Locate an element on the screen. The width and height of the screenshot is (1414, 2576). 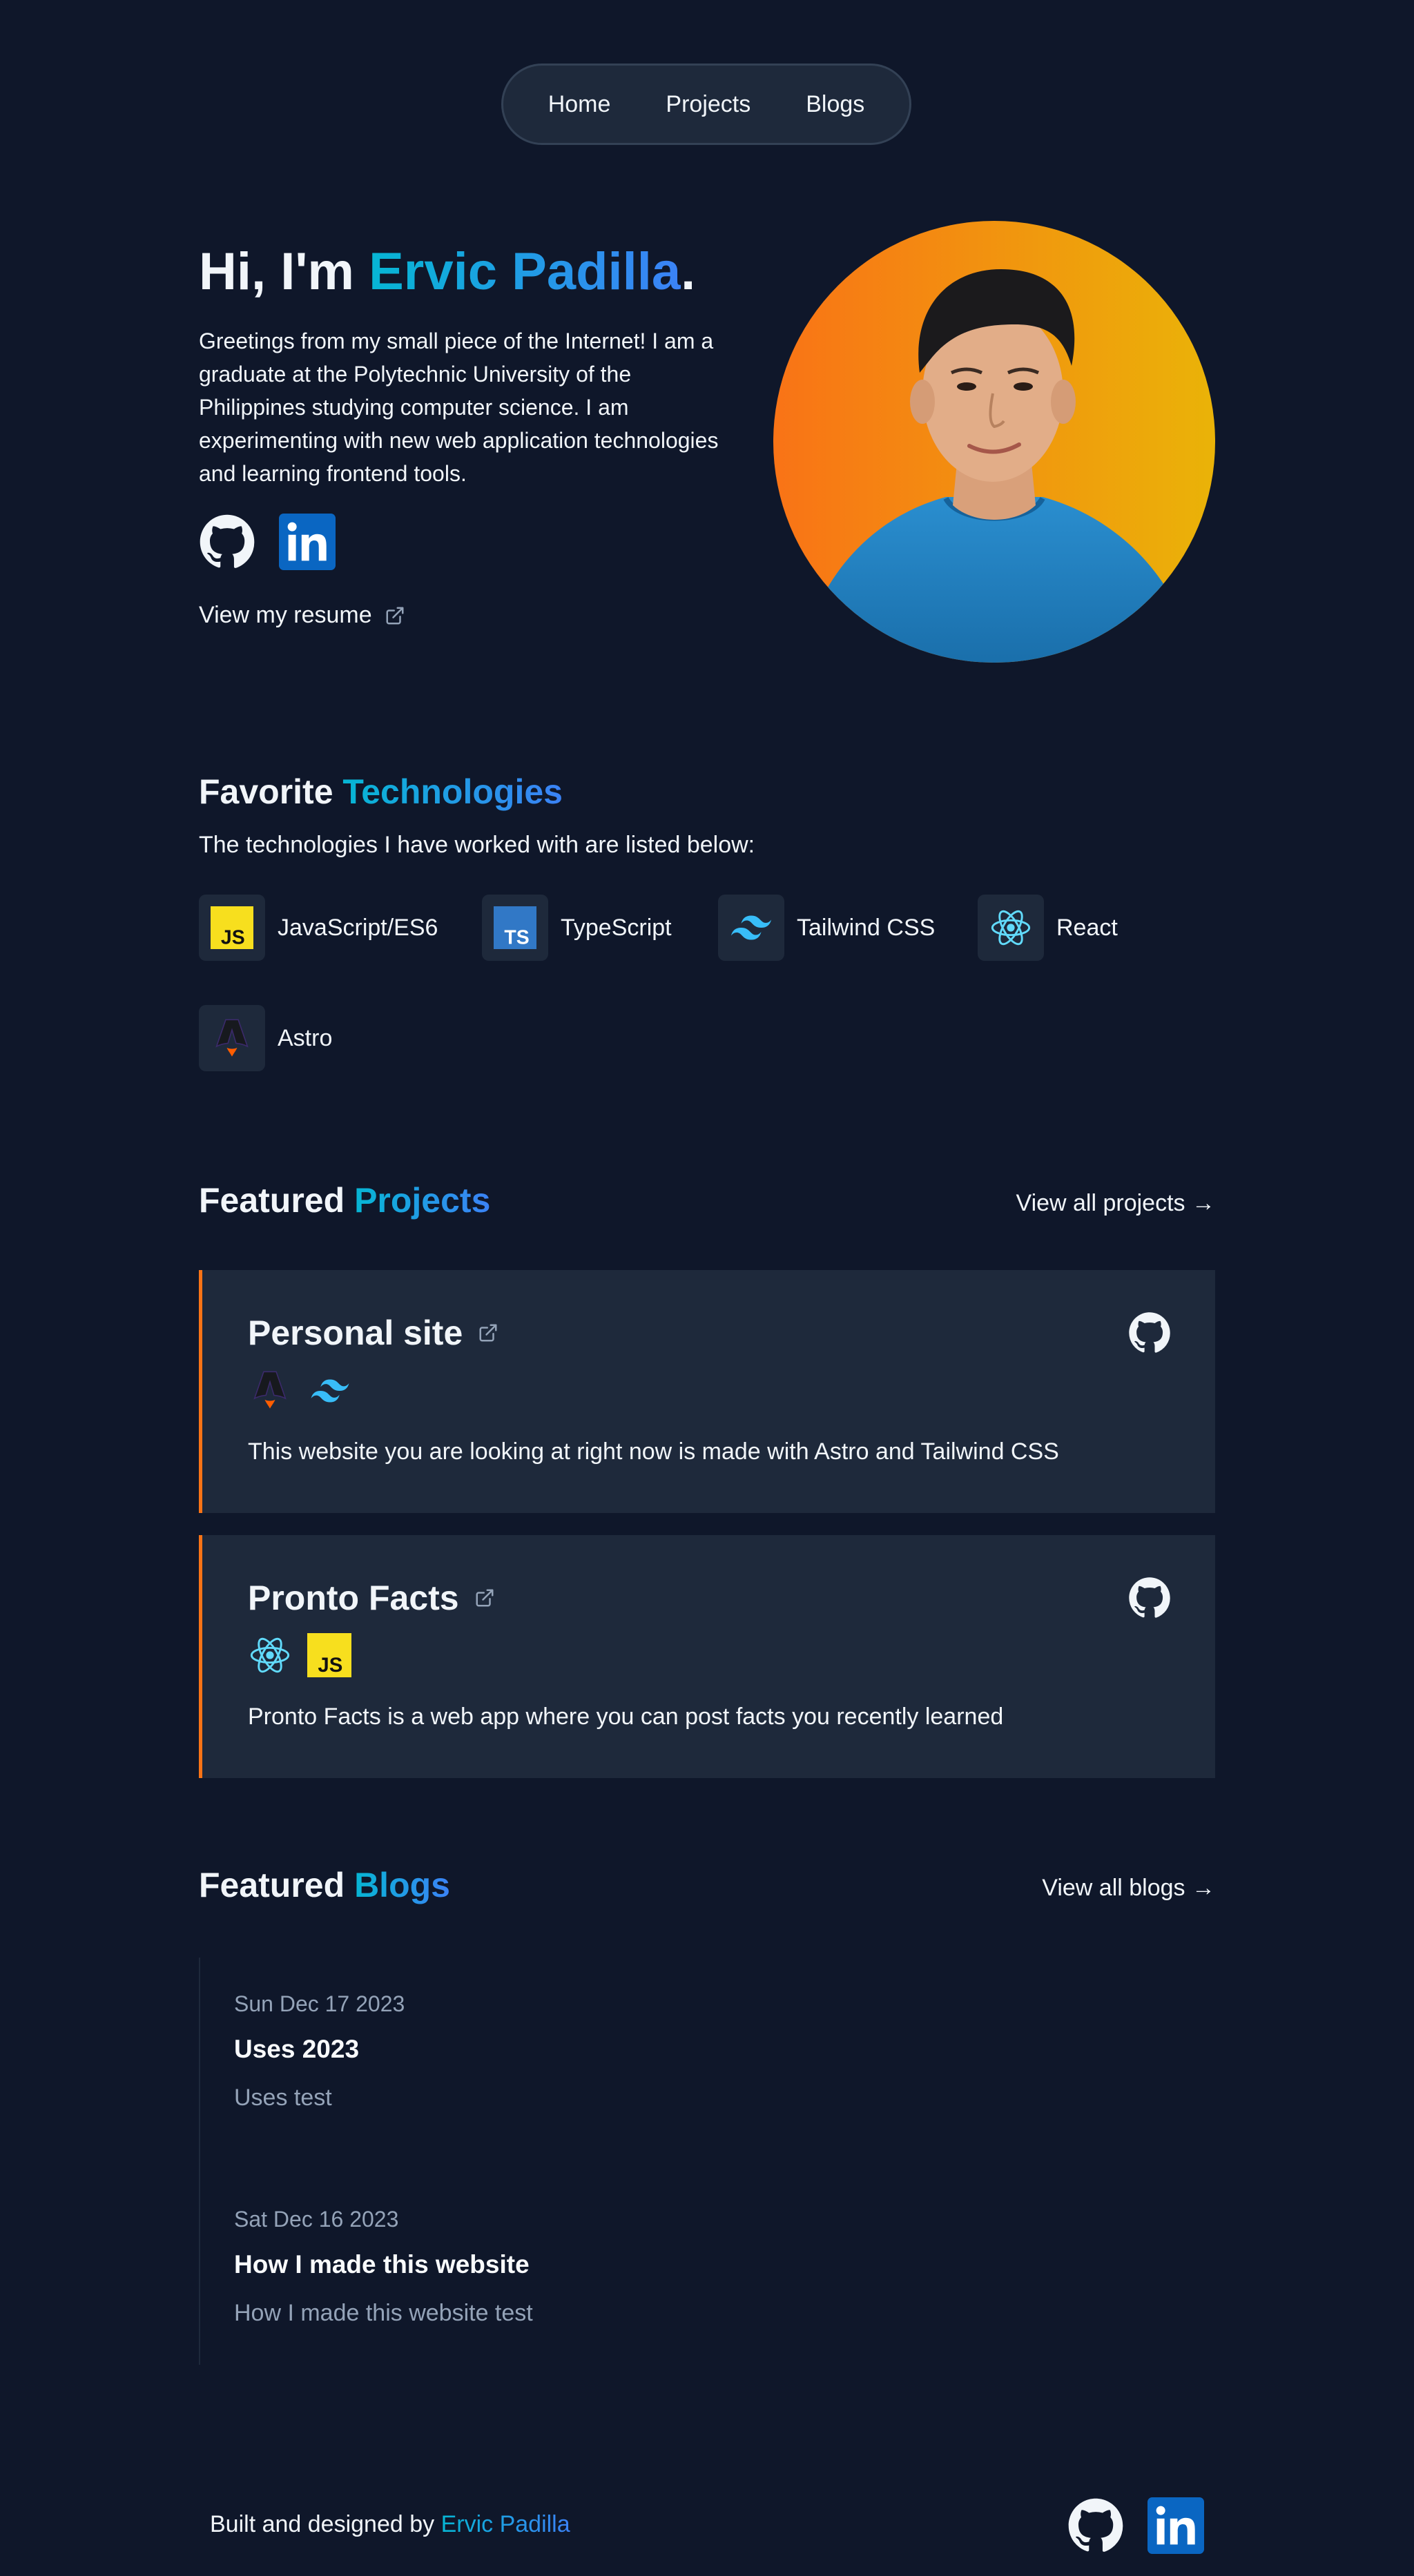
avatar is located at coordinates (994, 442).